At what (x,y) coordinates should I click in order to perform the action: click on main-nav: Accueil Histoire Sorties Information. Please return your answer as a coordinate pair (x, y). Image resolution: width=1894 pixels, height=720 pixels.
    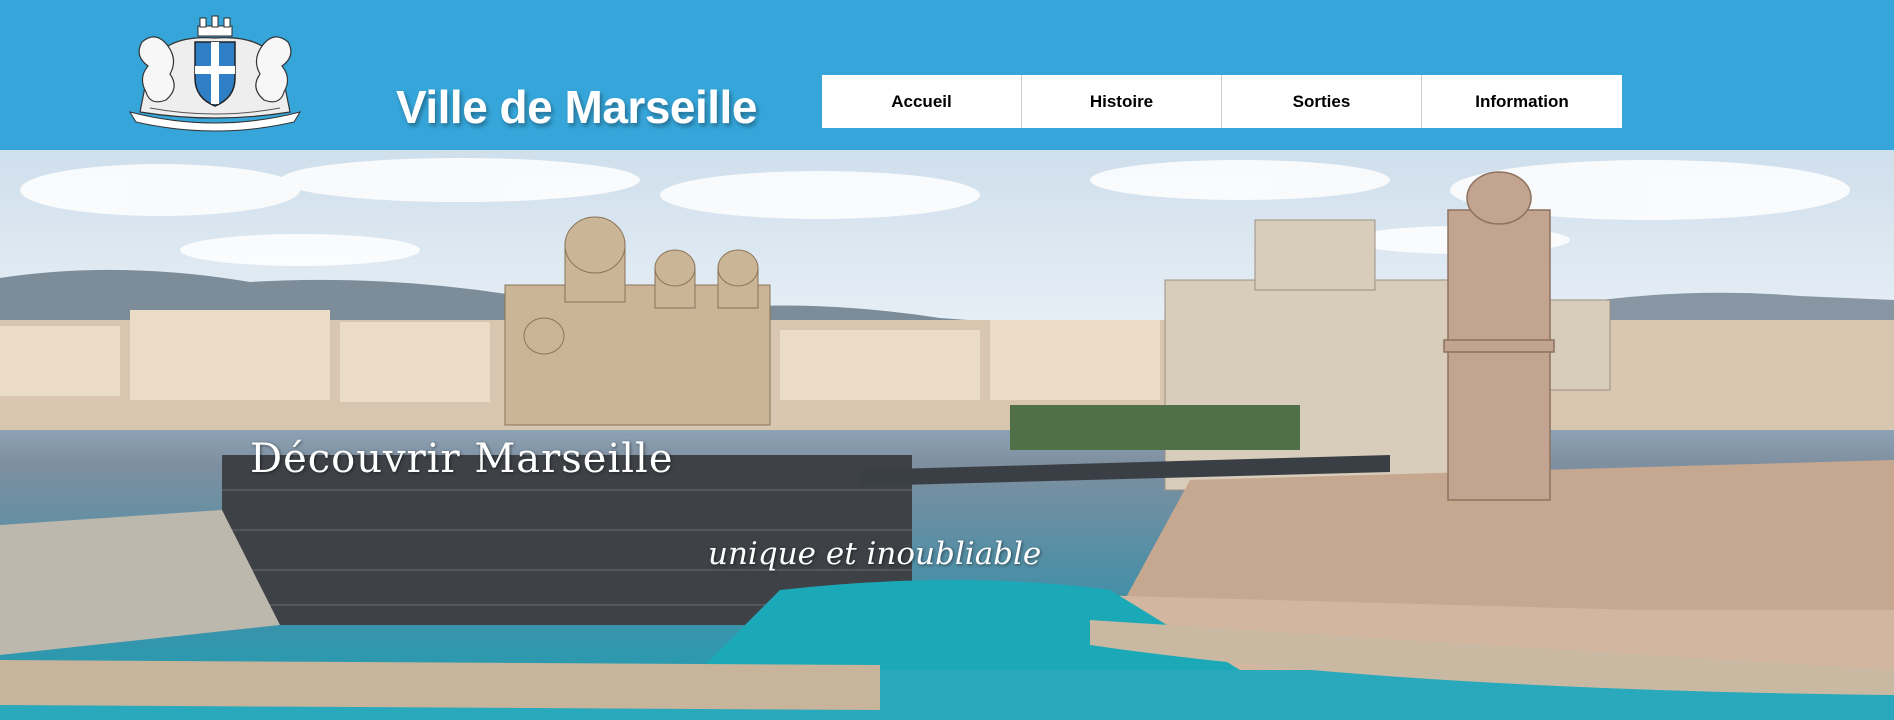
    Looking at the image, I should click on (1222, 101).